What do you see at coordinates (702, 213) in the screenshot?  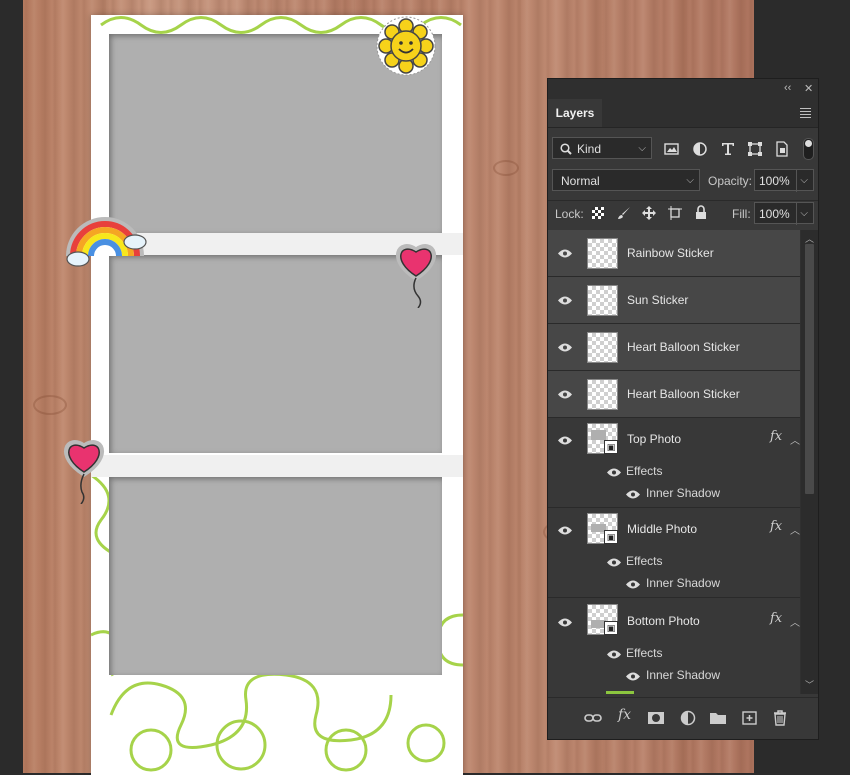 I see `lock-all-icon` at bounding box center [702, 213].